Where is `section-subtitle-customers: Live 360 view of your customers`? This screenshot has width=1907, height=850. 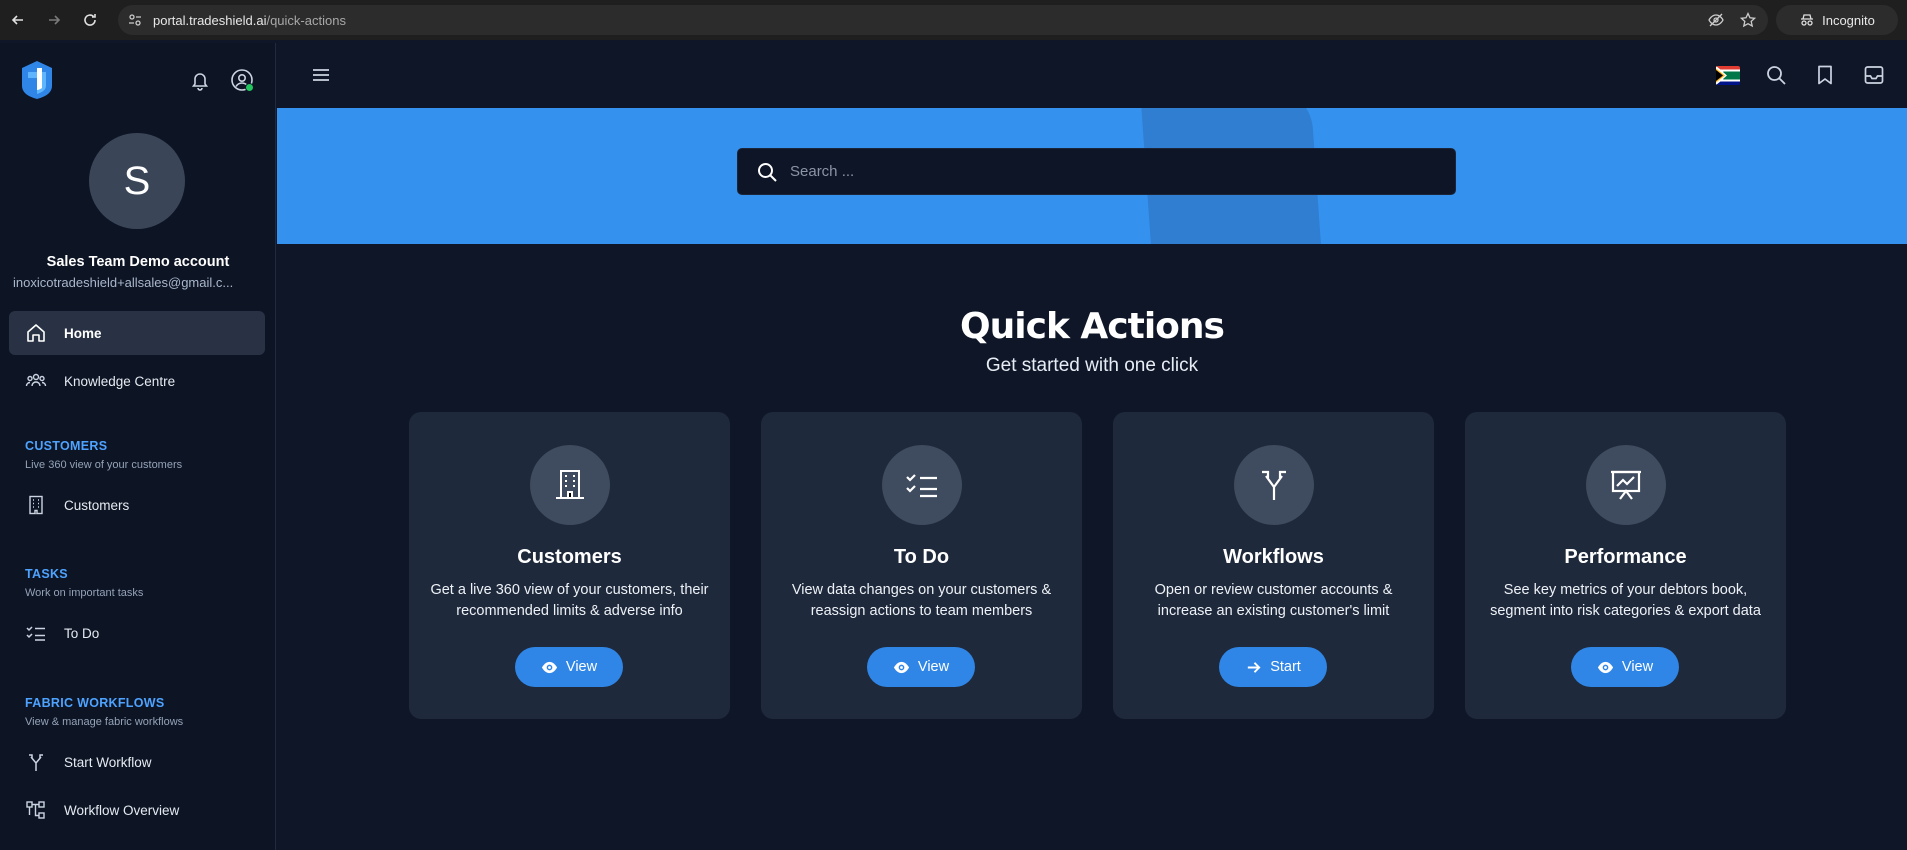 section-subtitle-customers: Live 360 view of your customers is located at coordinates (104, 465).